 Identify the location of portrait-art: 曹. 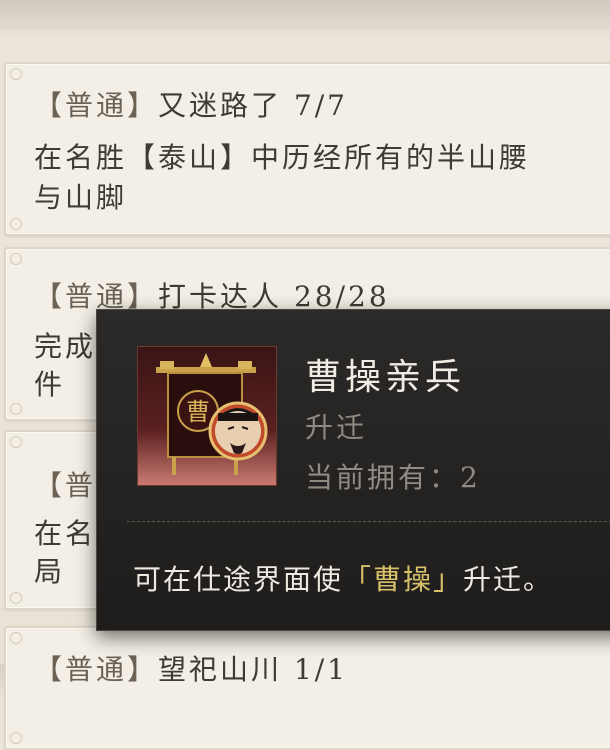
(212, 414).